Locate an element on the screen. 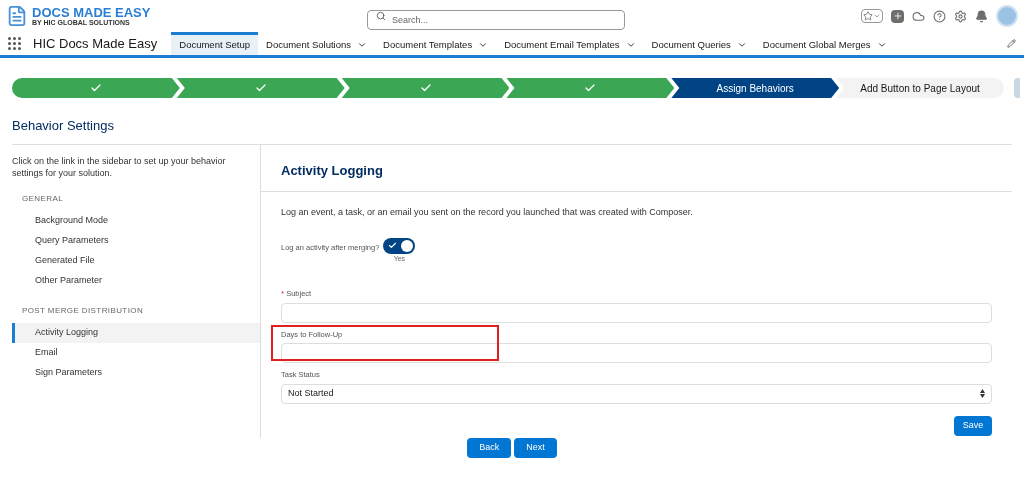 This screenshot has height=478, width=1024. favorites-button is located at coordinates (872, 16).